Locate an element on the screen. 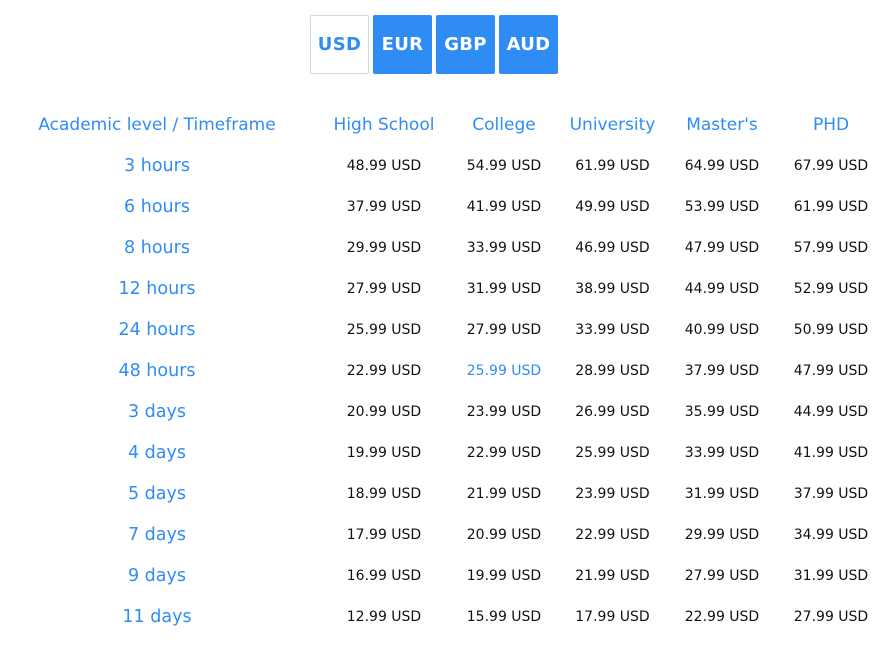  timeframe-label: 7 days is located at coordinates (156, 534).